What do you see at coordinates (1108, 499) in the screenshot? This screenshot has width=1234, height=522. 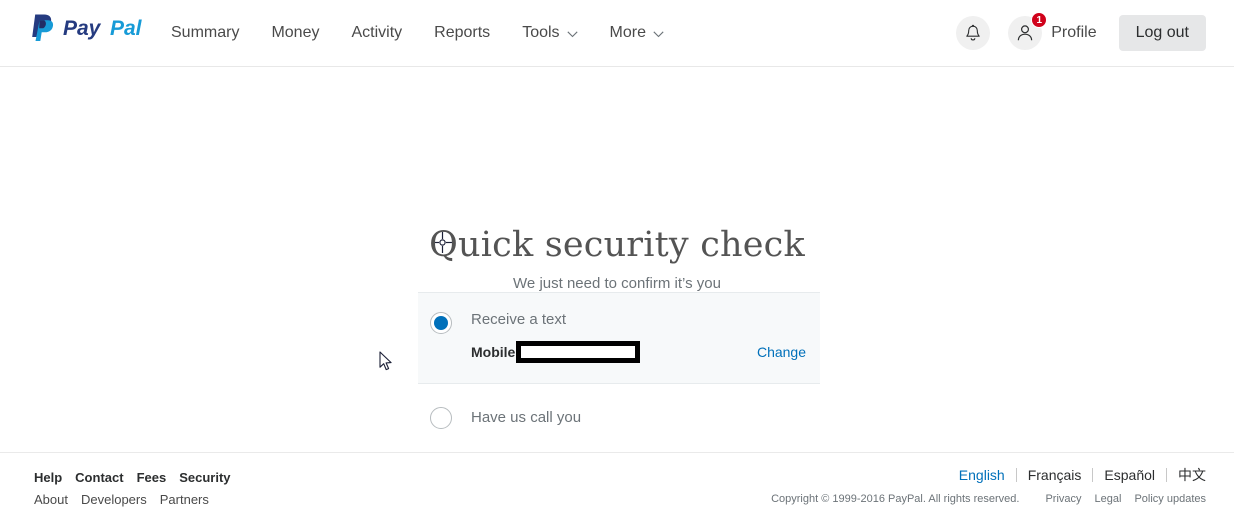 I see `legal-link-legal: Legal` at bounding box center [1108, 499].